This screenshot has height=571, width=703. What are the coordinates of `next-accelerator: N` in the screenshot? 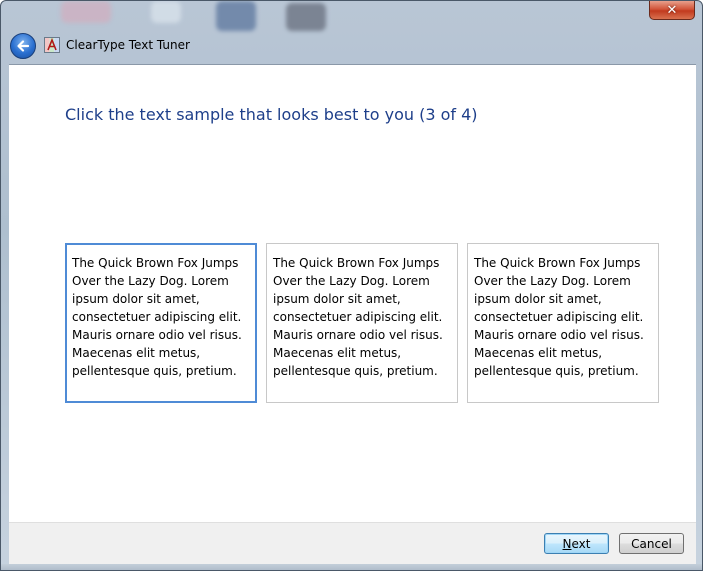 It's located at (567, 543).